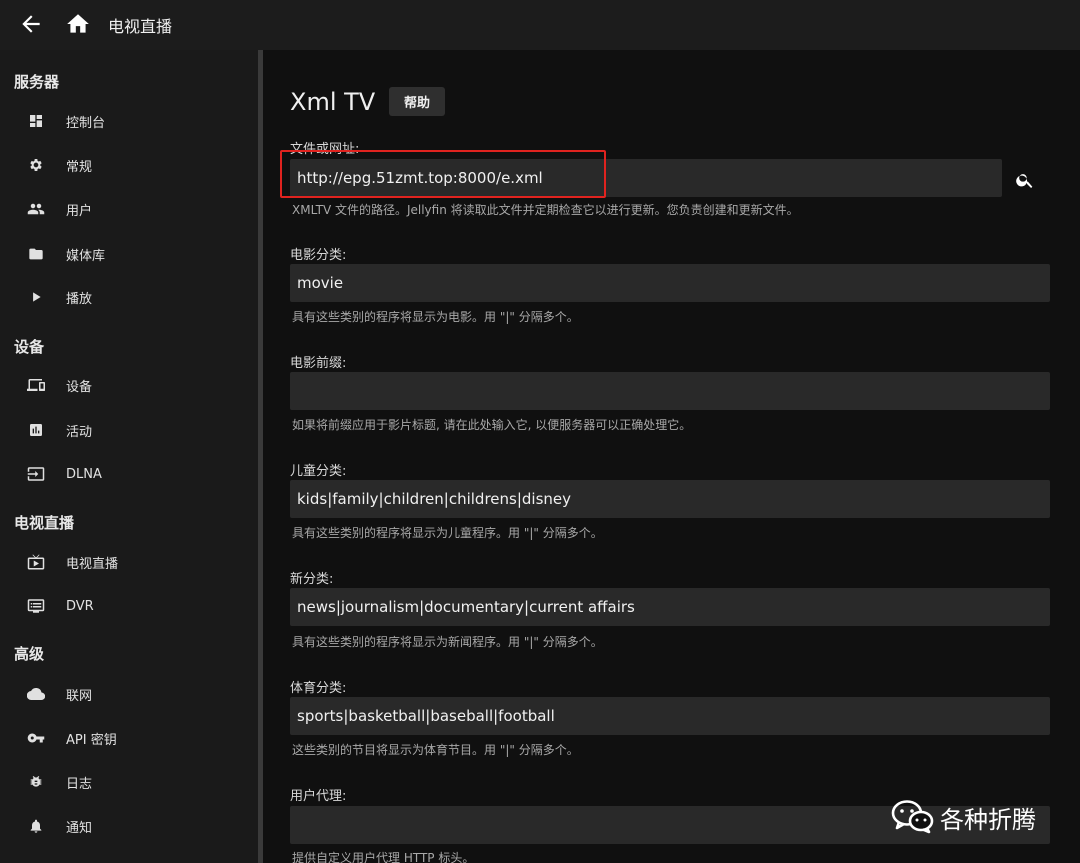 The width and height of the screenshot is (1080, 863). I want to click on sidebar-item-label: 媒体库, so click(86, 256).